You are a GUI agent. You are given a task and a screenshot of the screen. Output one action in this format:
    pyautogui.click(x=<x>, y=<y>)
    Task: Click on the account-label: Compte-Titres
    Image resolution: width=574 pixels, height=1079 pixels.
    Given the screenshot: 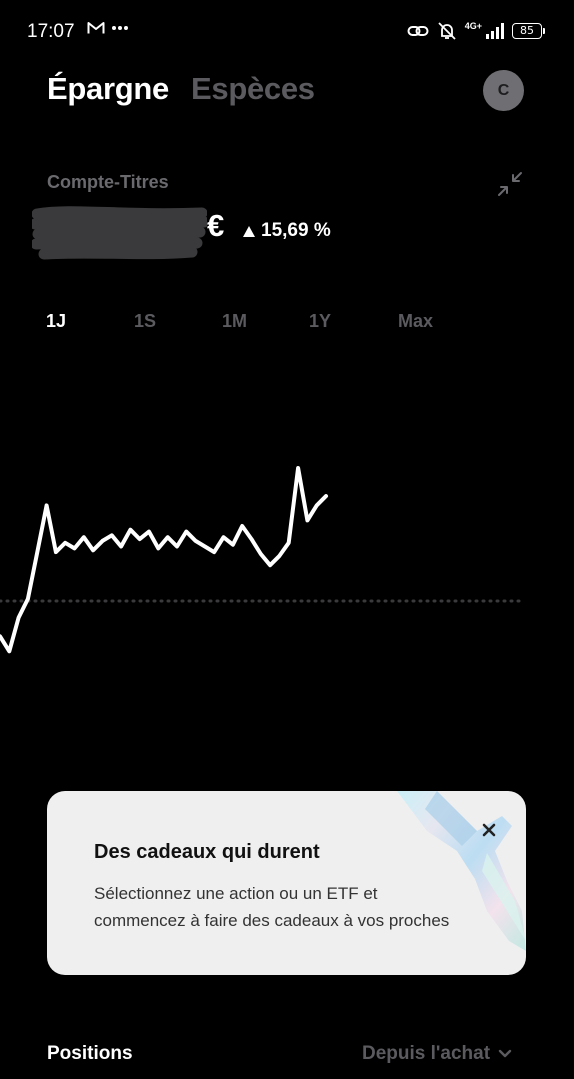 What is the action you would take?
    pyautogui.click(x=108, y=182)
    